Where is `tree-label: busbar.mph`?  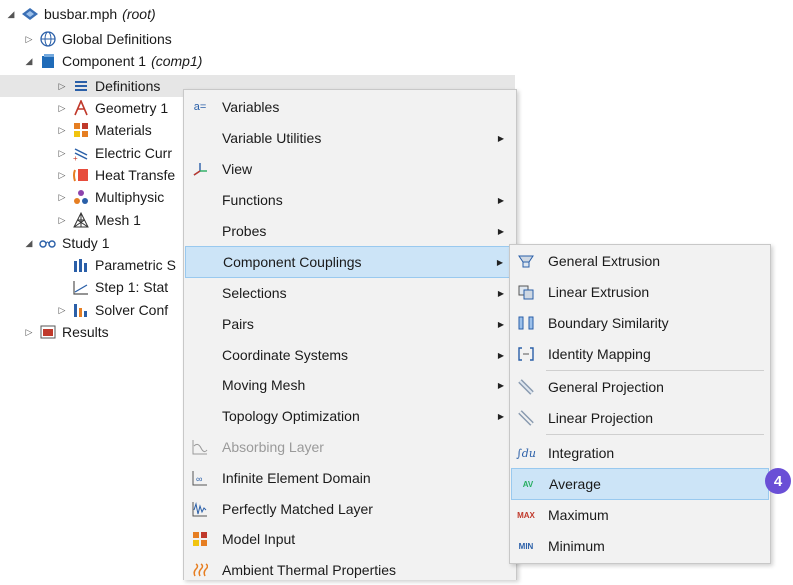 tree-label: busbar.mph is located at coordinates (81, 14).